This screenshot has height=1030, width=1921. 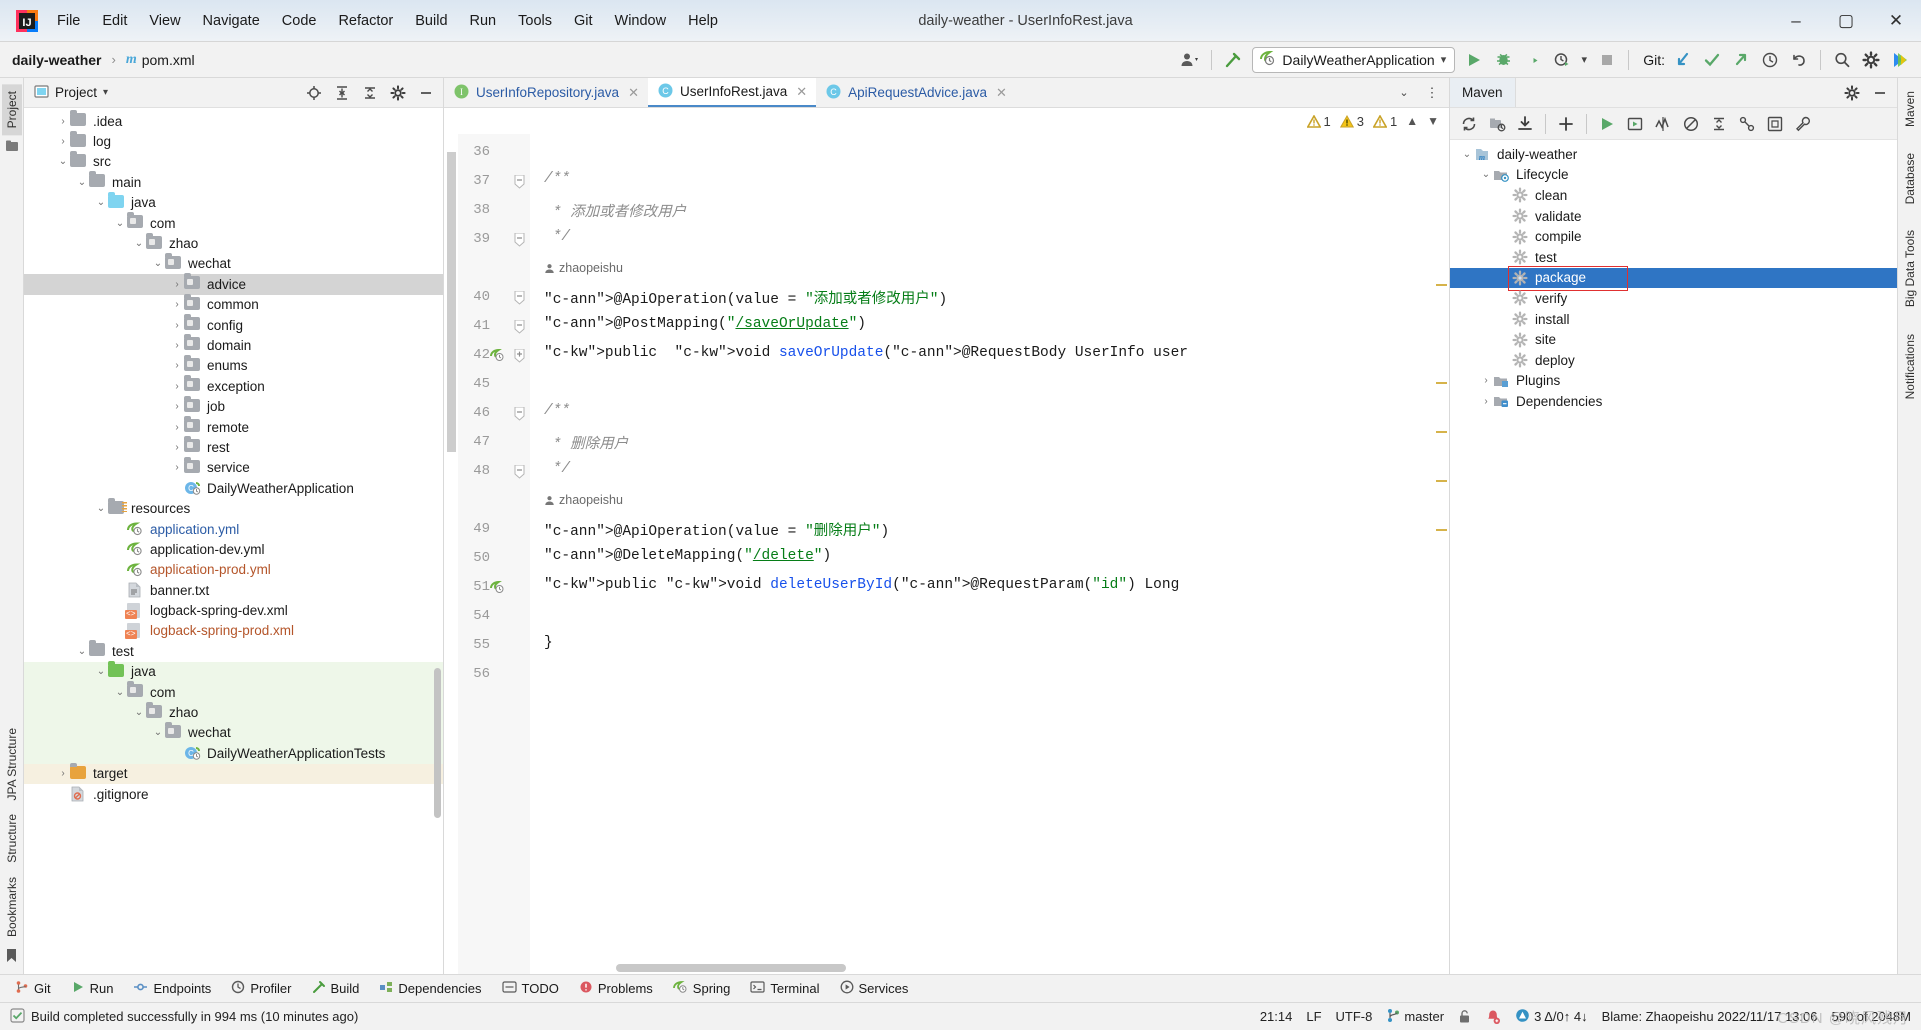 I want to click on sidebar-item-big-data-tools: Big Data Tools, so click(x=1910, y=268).